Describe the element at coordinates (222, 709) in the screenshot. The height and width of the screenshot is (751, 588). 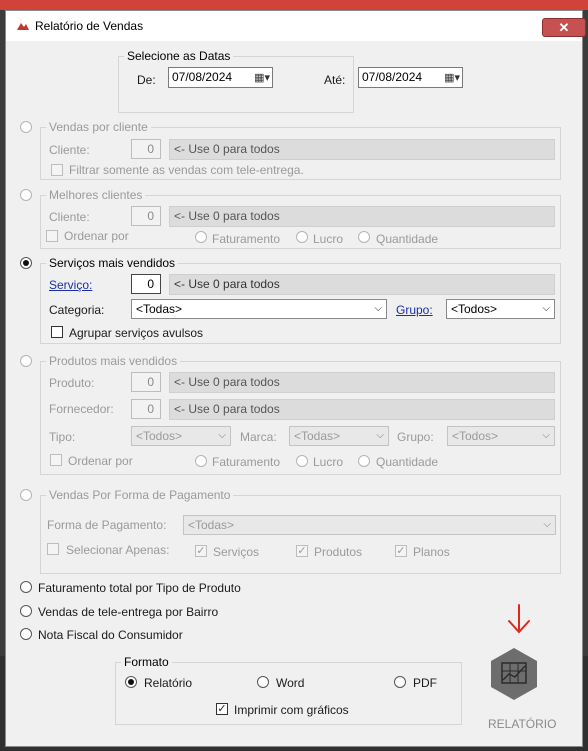
I see `graficos-checkbox: ✓` at that location.